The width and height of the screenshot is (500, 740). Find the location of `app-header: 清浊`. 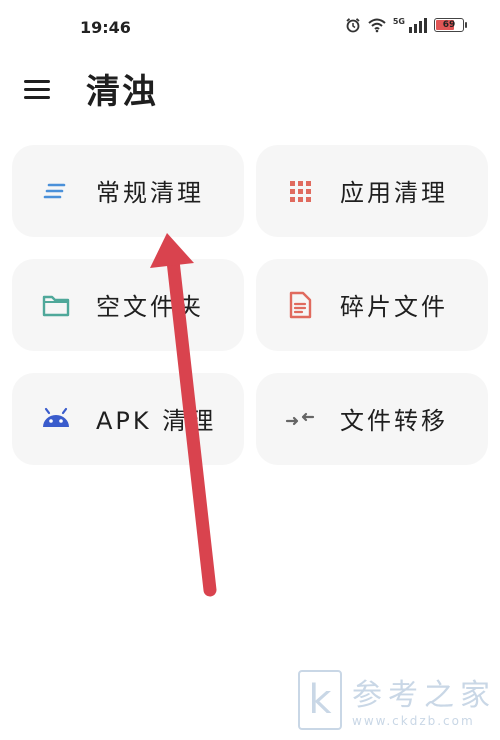

app-header: 清浊 is located at coordinates (250, 88).